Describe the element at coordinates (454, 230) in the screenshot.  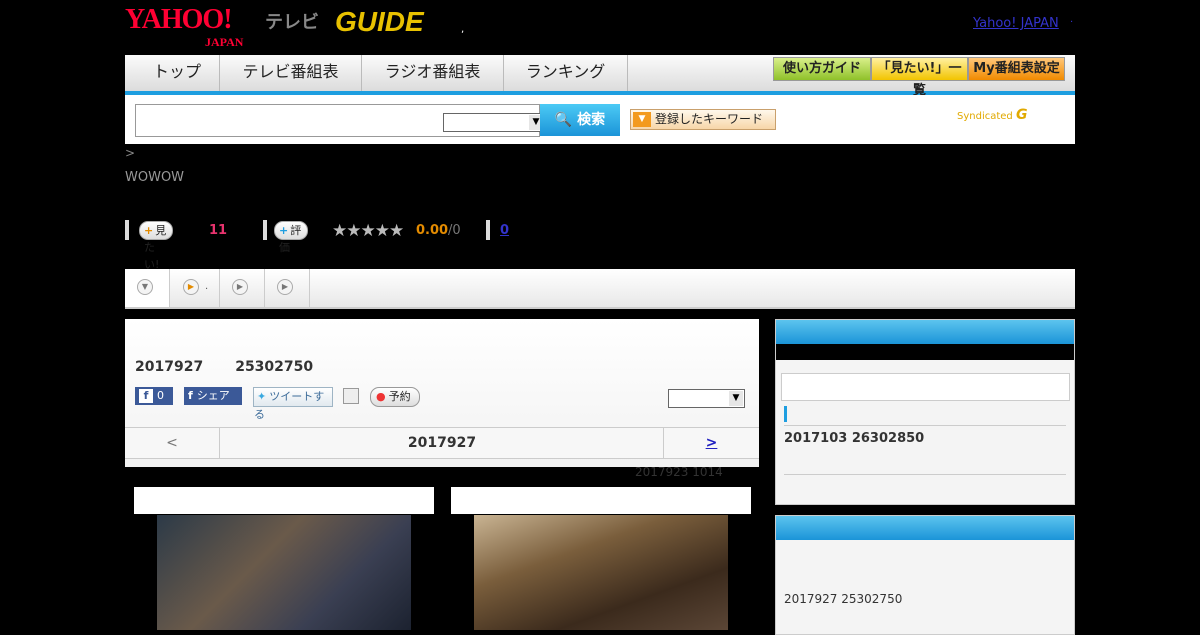
I see `rating-total: /0` at that location.